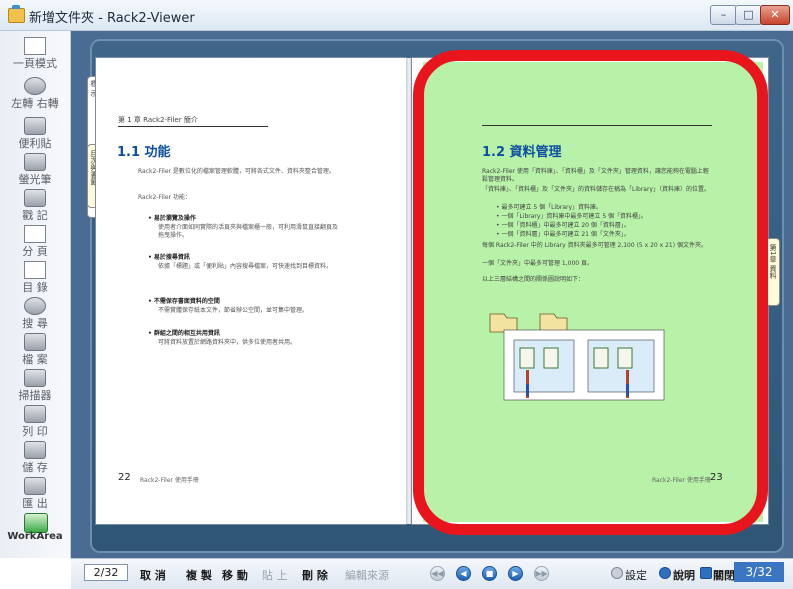 This screenshot has width=793, height=589. I want to click on stamp-icon, so click(35, 198).